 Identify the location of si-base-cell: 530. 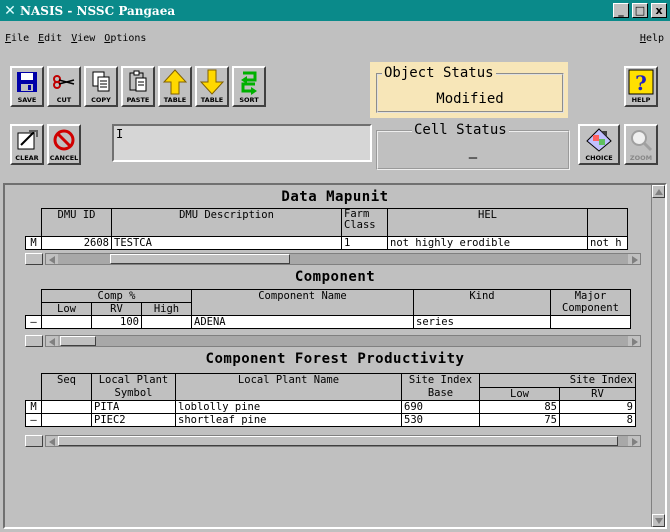
(440, 420).